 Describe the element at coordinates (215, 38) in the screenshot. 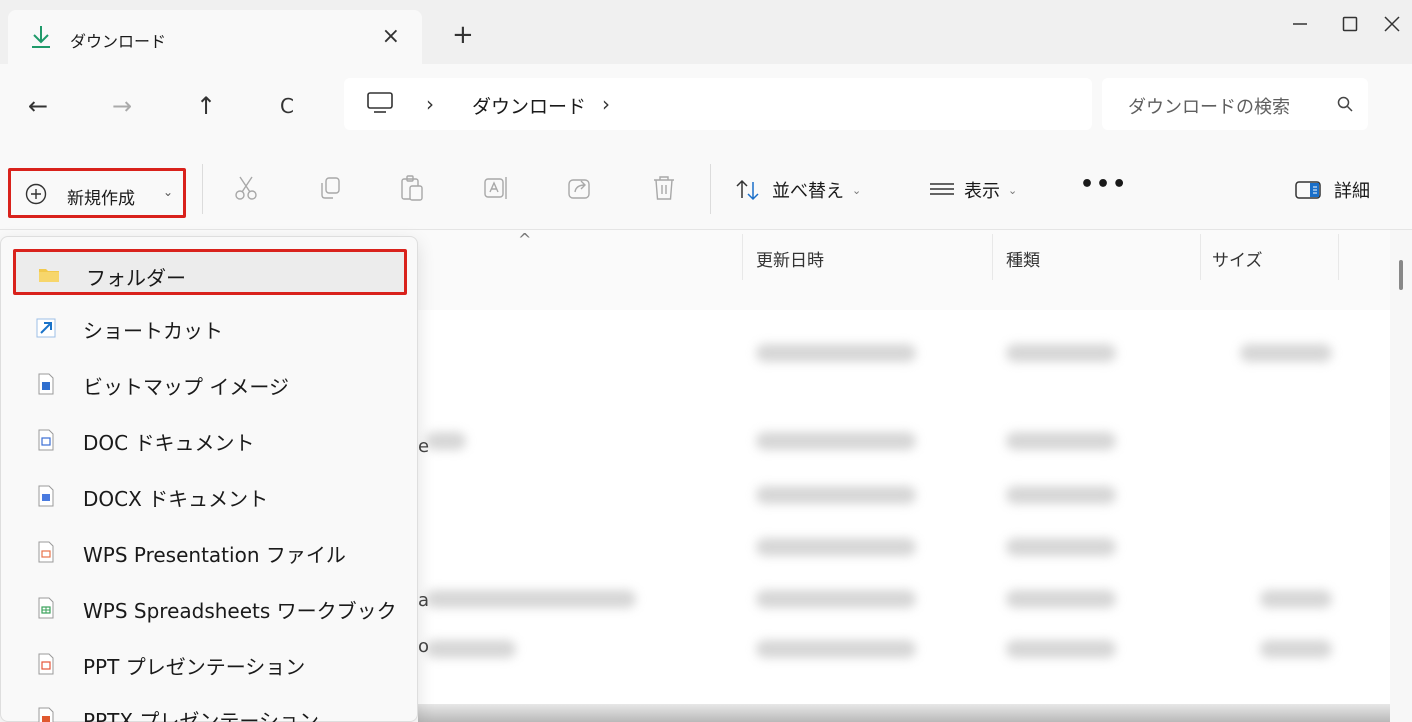

I see `tab-downloads: ダウンロード ×` at that location.